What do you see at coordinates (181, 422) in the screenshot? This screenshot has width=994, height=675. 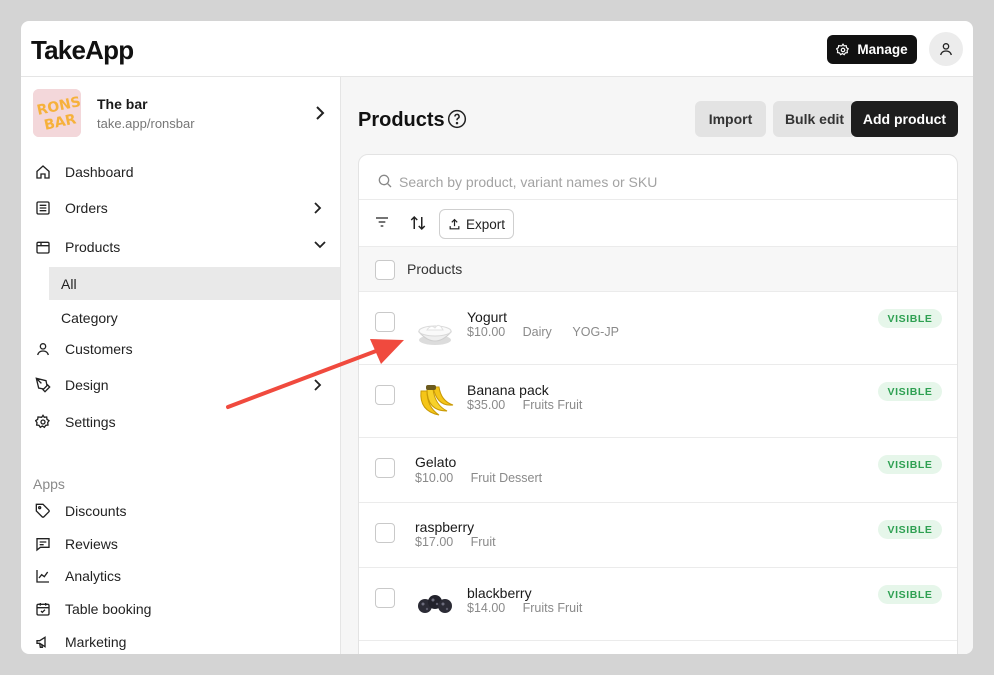 I see `sidebar-item-settings: Settings` at bounding box center [181, 422].